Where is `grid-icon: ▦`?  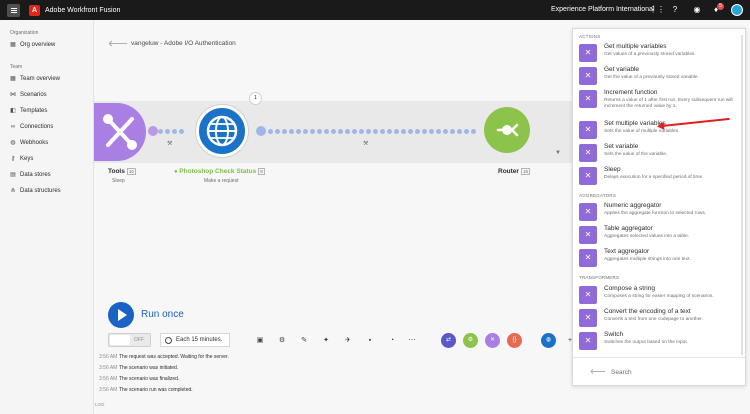
grid-icon: ▦ is located at coordinates (13, 45).